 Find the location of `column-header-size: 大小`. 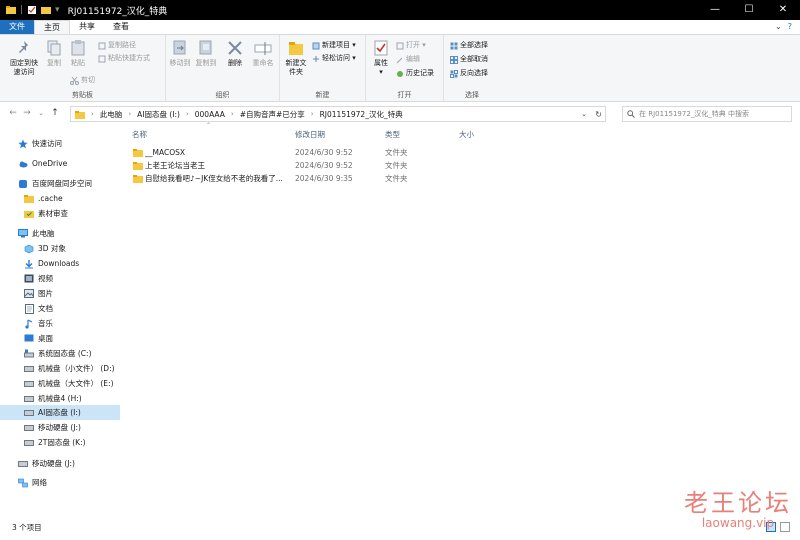

column-header-size: 大小 is located at coordinates (466, 135).